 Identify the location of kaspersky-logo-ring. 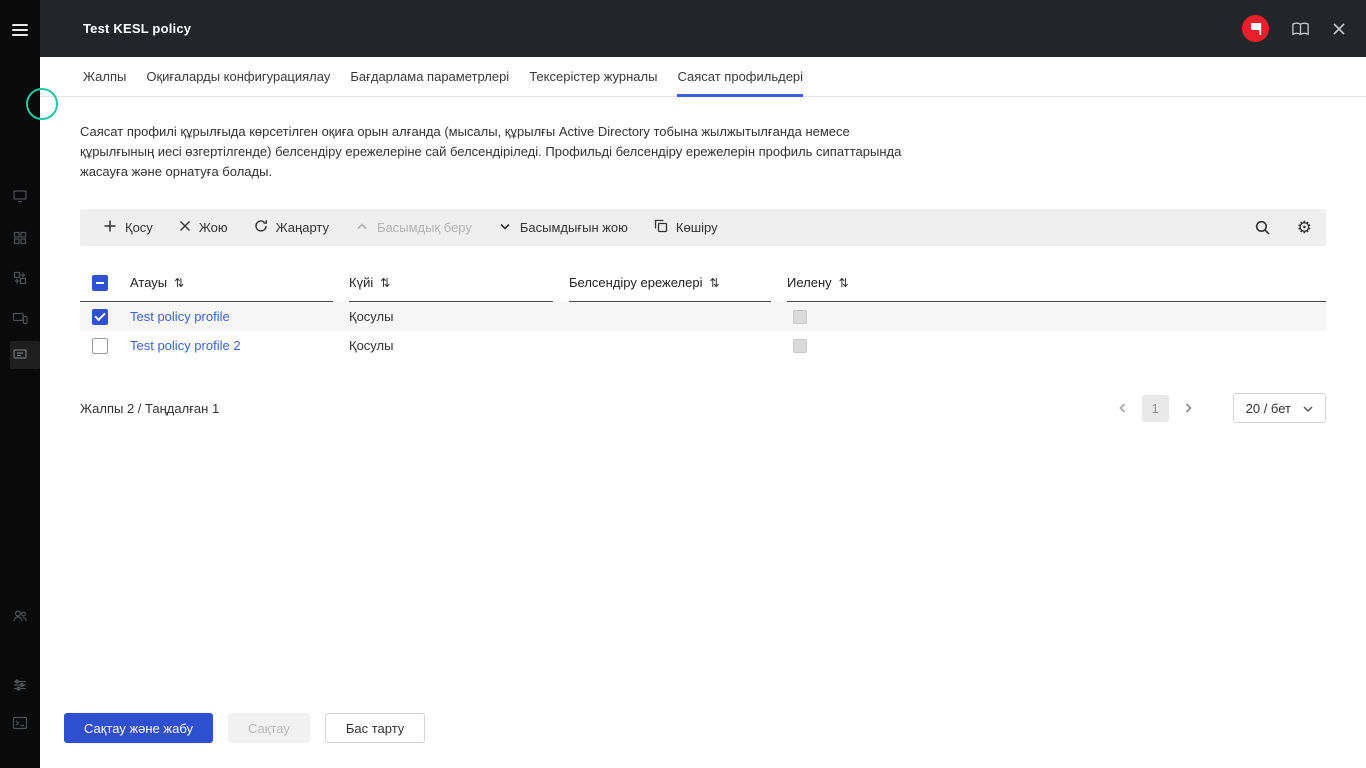
(42, 104).